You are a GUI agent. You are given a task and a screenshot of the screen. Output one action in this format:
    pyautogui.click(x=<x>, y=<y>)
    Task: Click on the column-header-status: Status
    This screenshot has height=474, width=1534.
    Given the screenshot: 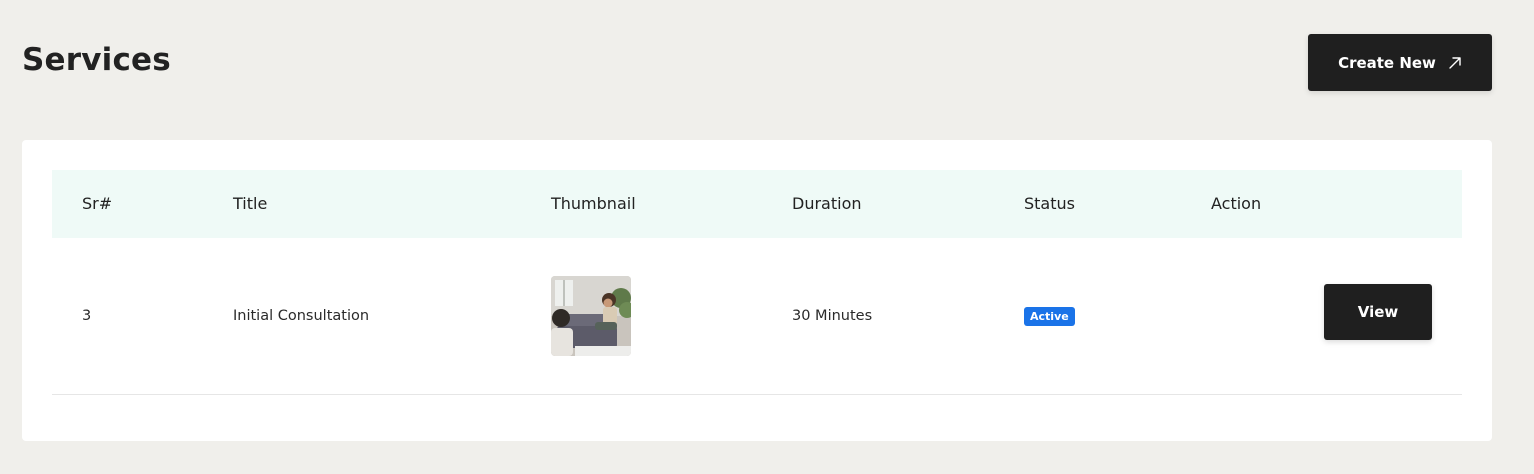 What is the action you would take?
    pyautogui.click(x=1049, y=203)
    